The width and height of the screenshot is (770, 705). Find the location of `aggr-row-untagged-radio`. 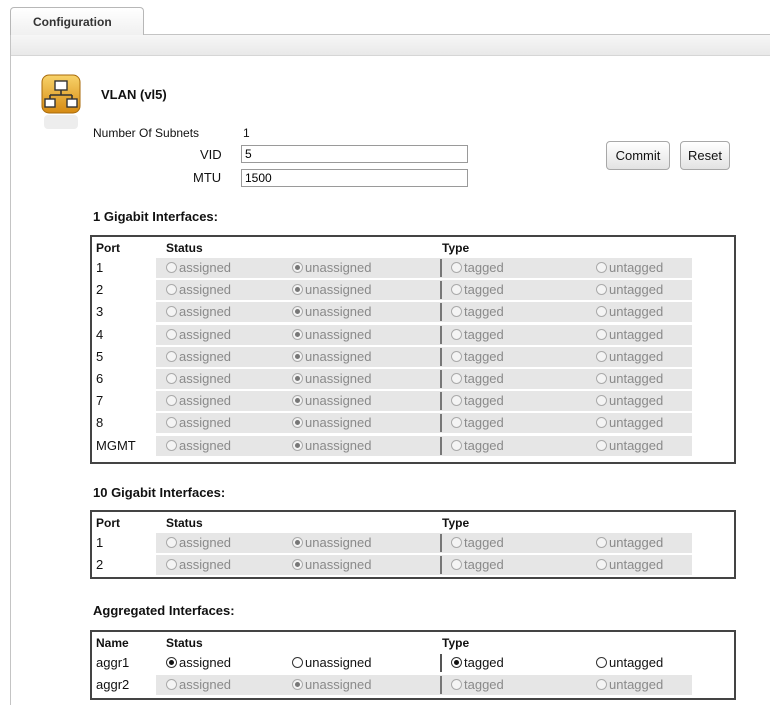

aggr-row-untagged-radio is located at coordinates (601, 662).